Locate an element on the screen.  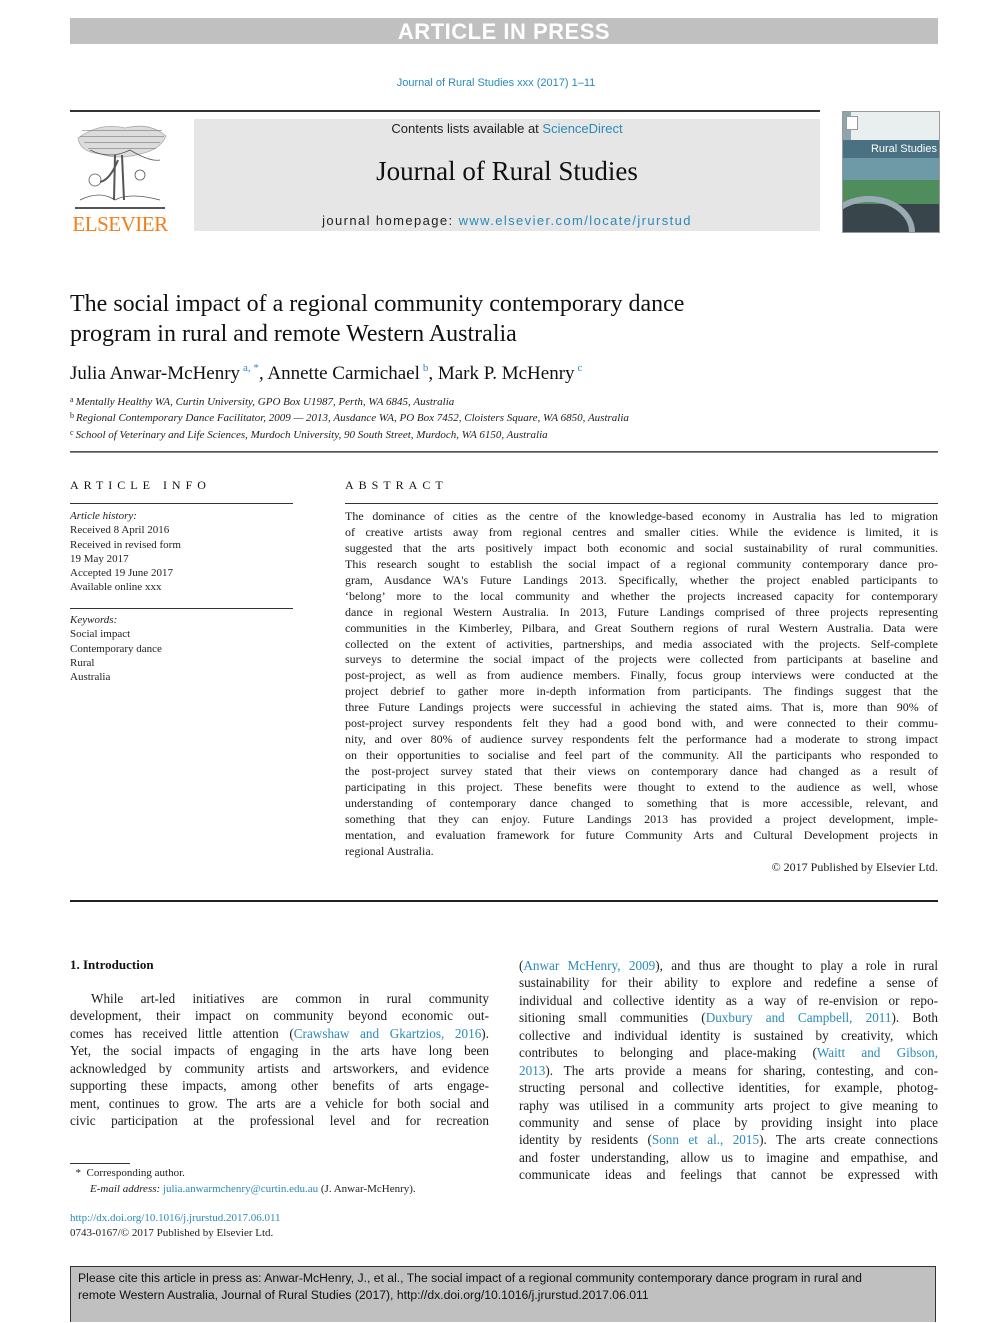
author-name: Annette Carmichael is located at coordinates (343, 373).